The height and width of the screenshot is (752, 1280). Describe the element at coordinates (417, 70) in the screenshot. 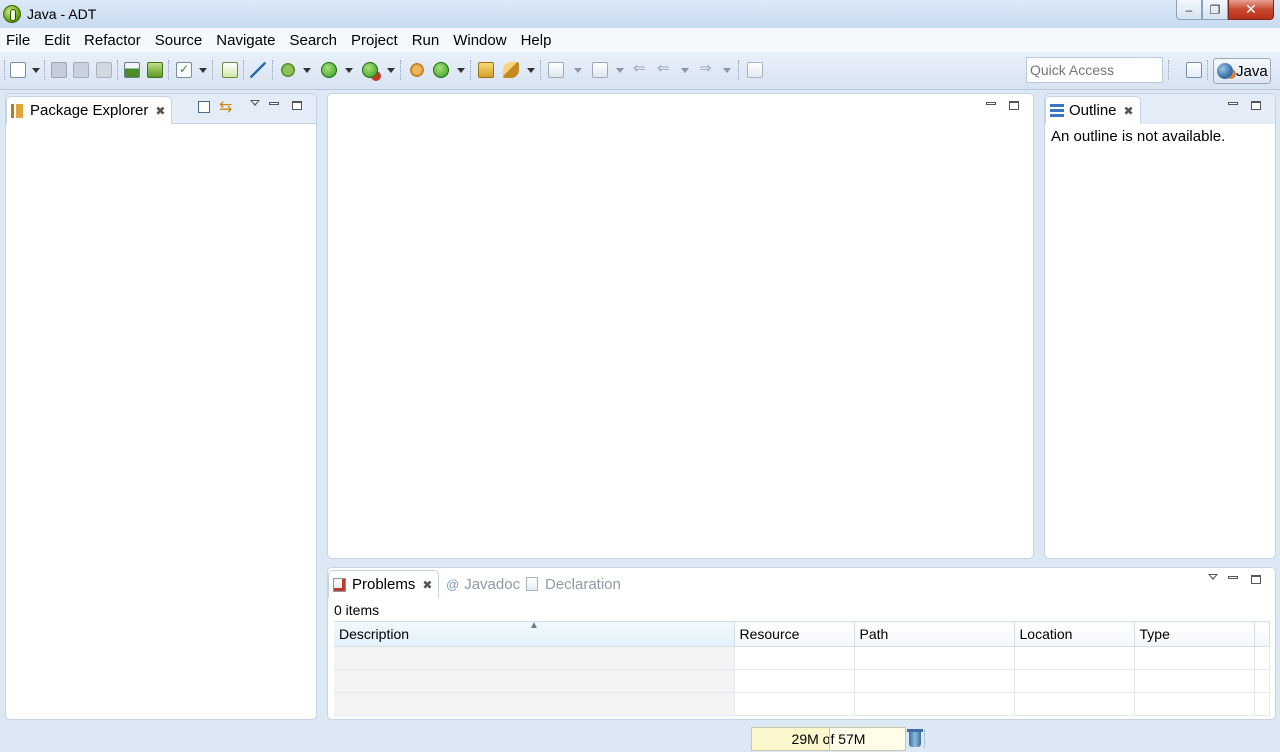

I see `new-package-icon` at that location.